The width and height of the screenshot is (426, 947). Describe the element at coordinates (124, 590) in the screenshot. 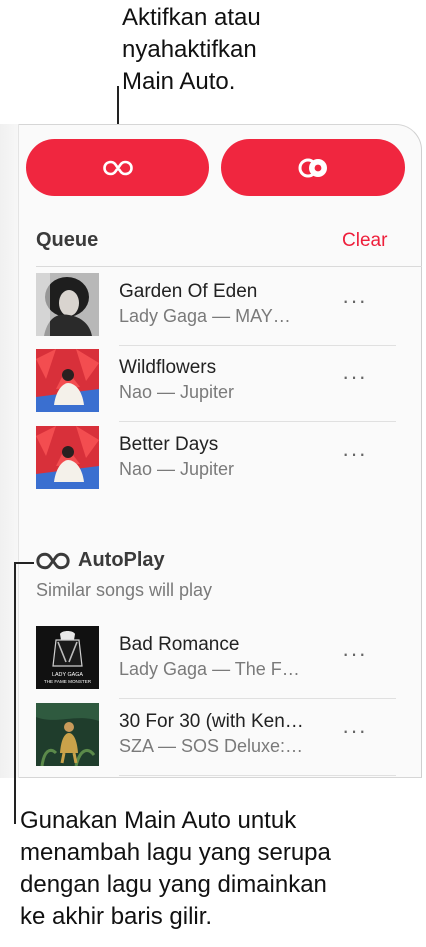

I see `autoplay-subtitle: Similar songs will play` at that location.